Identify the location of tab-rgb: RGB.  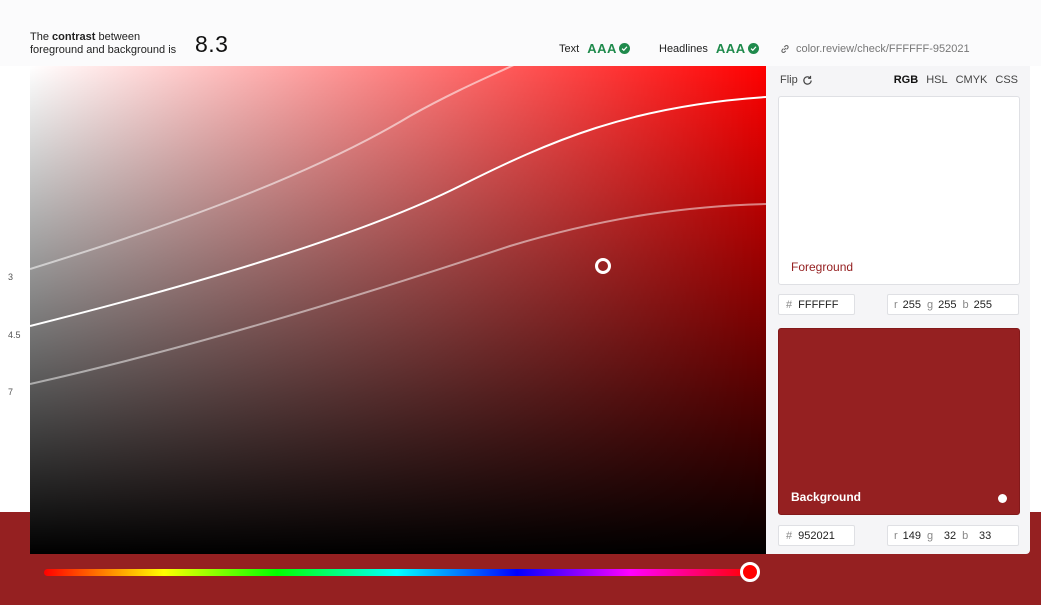
(906, 80).